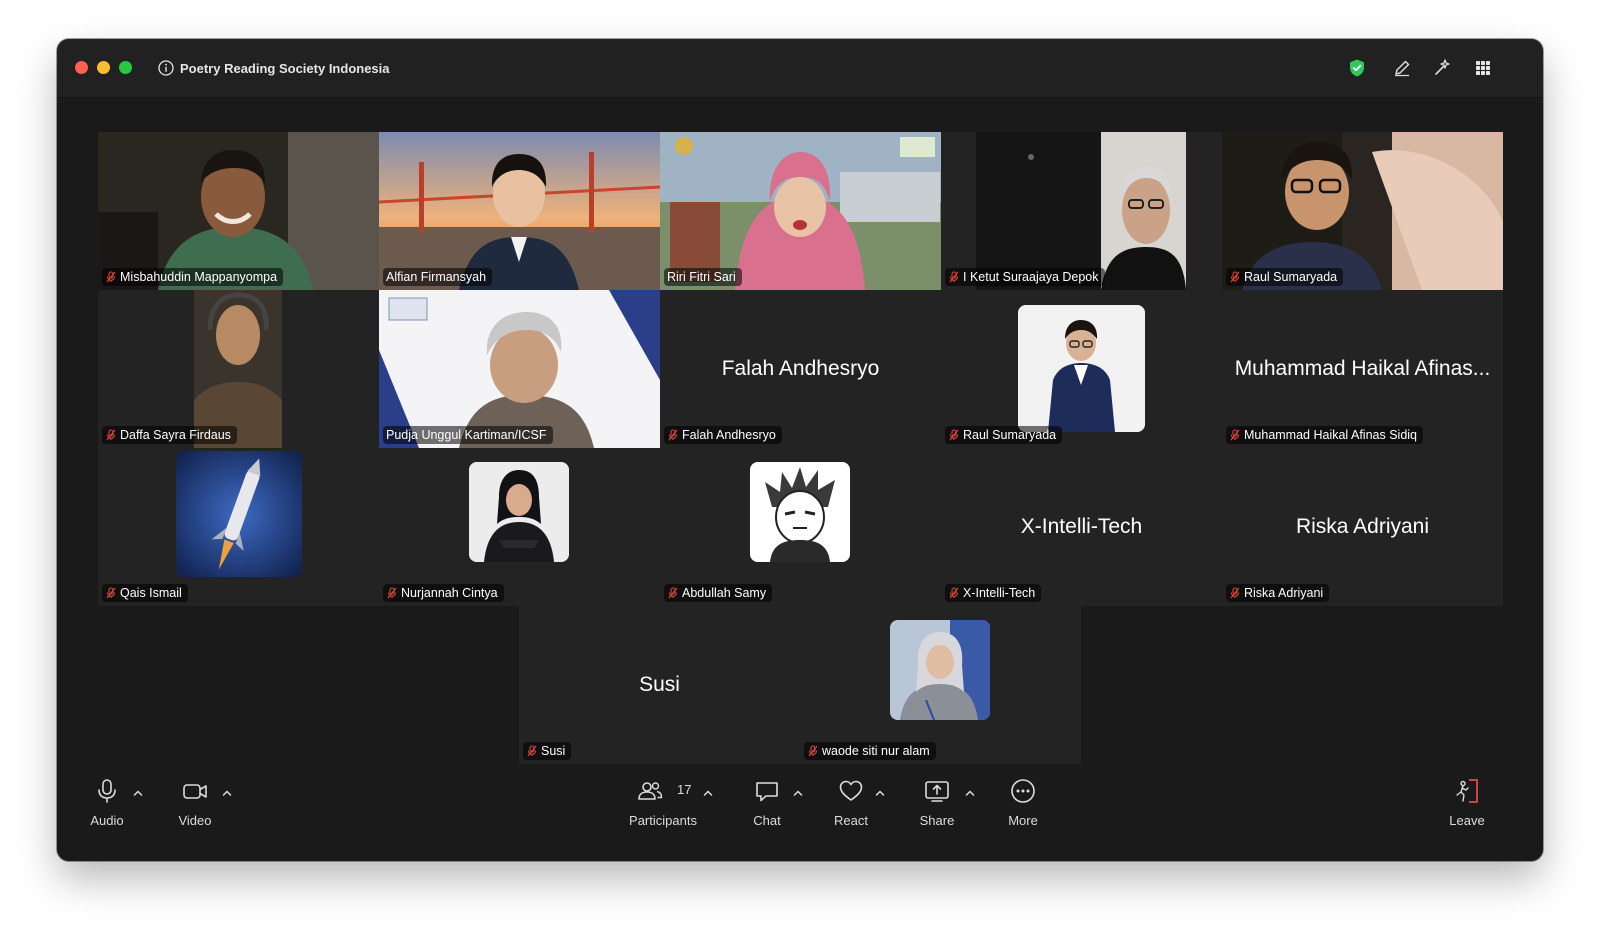 The height and width of the screenshot is (938, 1600). What do you see at coordinates (937, 810) in the screenshot?
I see `share-button: Share` at bounding box center [937, 810].